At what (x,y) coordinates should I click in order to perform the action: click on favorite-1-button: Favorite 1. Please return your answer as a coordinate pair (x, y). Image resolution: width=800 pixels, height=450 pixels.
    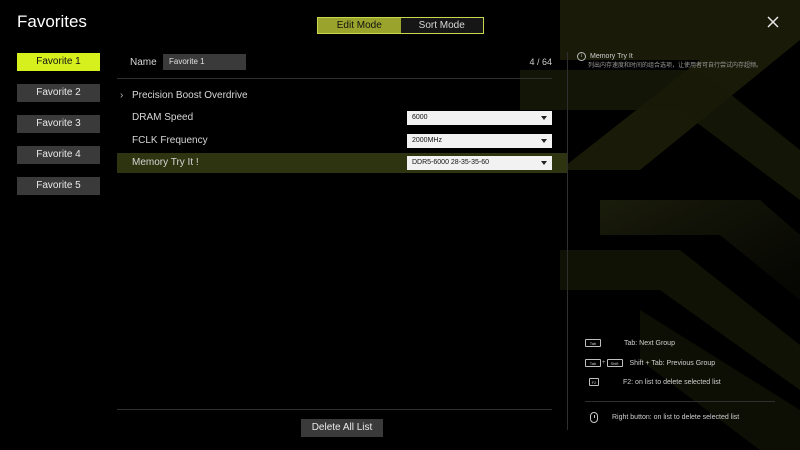
    Looking at the image, I should click on (58, 62).